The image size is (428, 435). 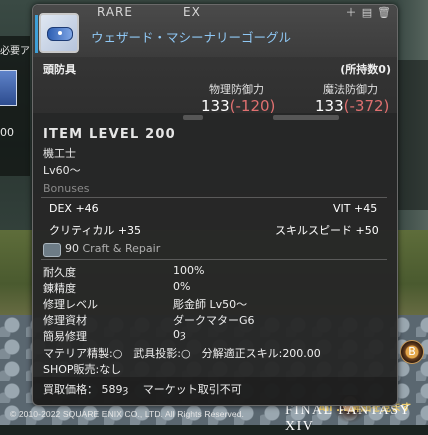 I want to click on craft-label: Craft & Repair, so click(x=121, y=248).